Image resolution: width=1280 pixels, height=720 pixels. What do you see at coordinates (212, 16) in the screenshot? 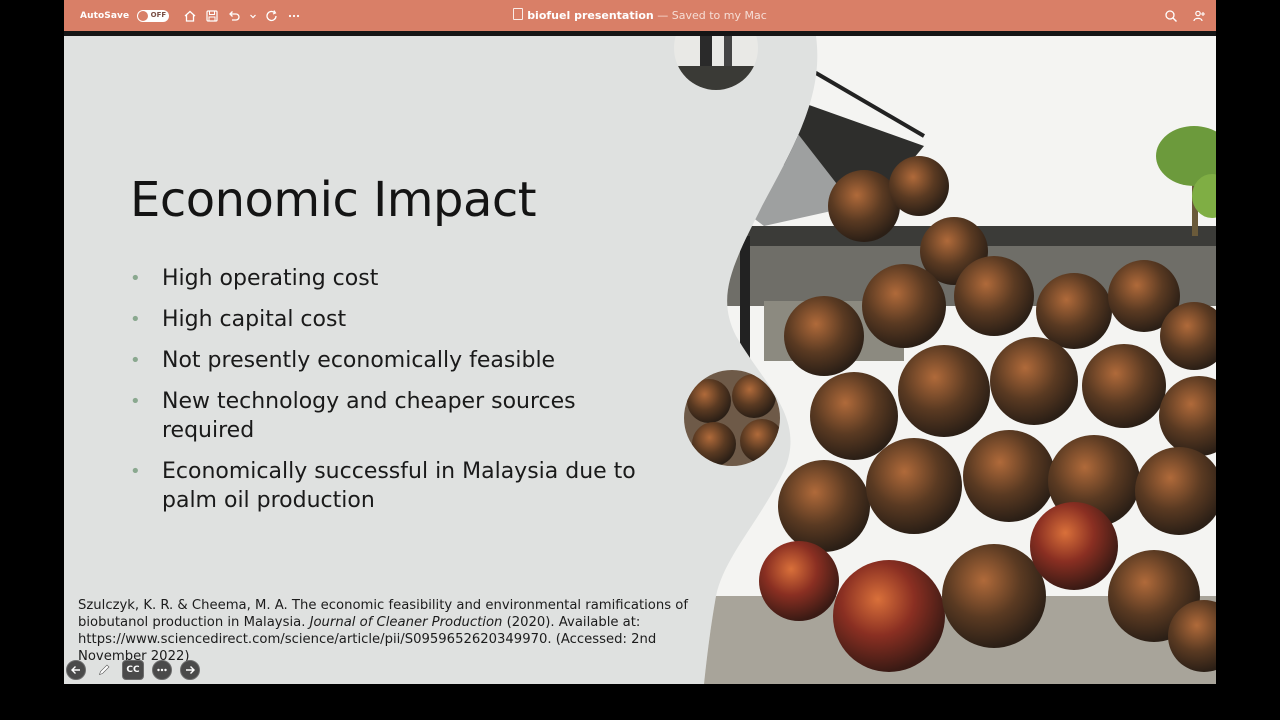
I see `save-icon` at bounding box center [212, 16].